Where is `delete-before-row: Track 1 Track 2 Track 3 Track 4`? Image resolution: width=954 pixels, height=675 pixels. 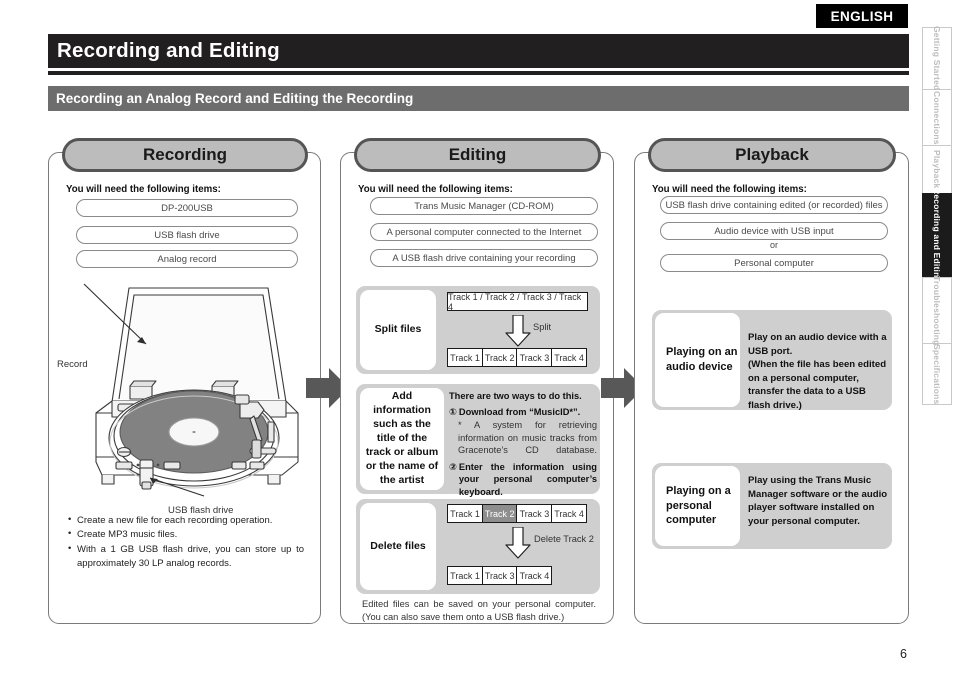 delete-before-row: Track 1 Track 2 Track 3 Track 4 is located at coordinates (517, 513).